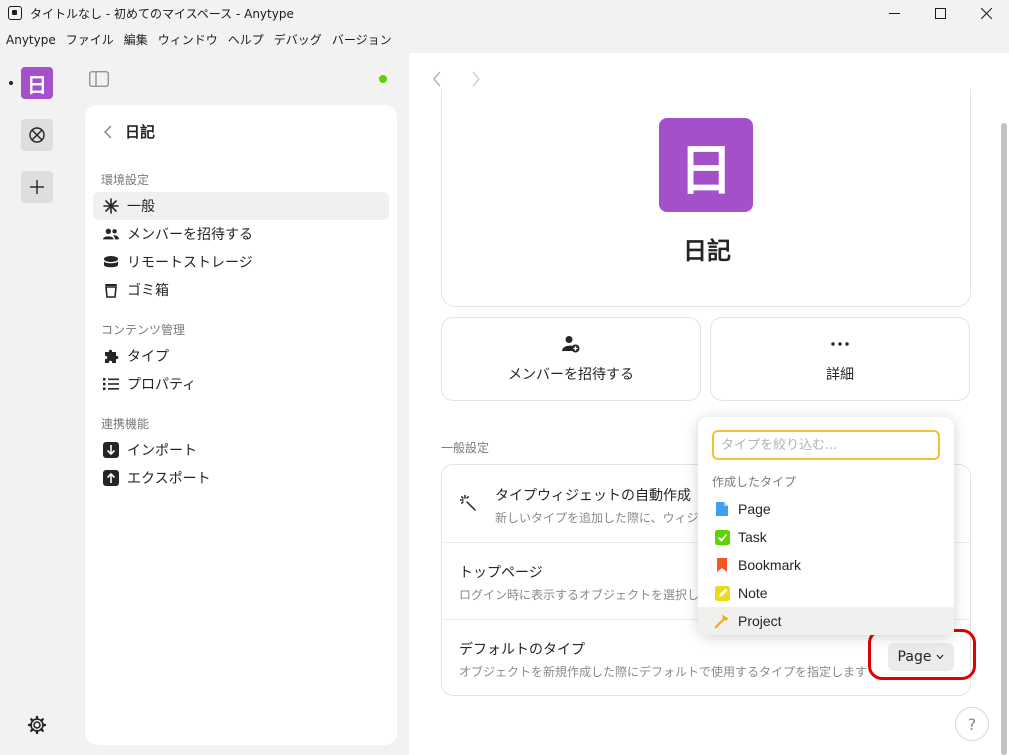 This screenshot has height=755, width=1009. I want to click on general-settings-label: 一般設定, so click(465, 448).